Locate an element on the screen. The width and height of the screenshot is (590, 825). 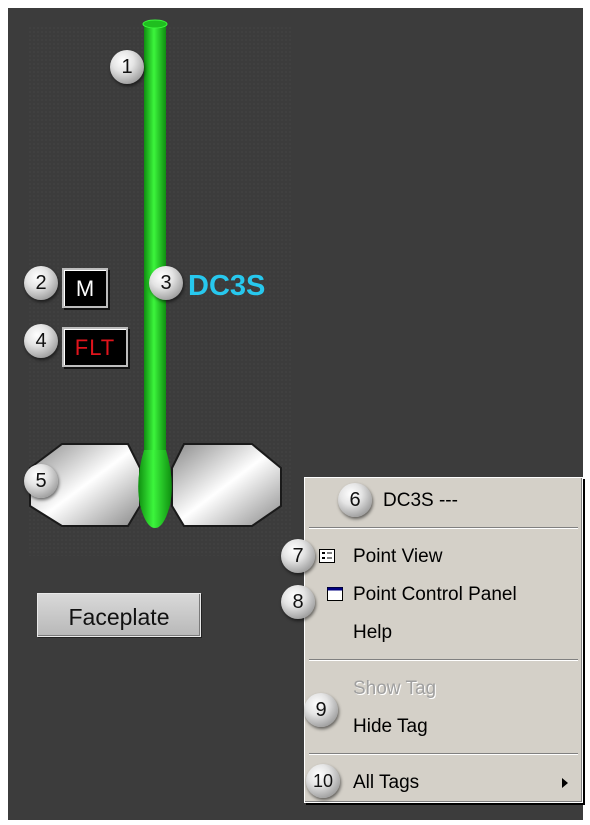
callout-9: 9 is located at coordinates (321, 710).